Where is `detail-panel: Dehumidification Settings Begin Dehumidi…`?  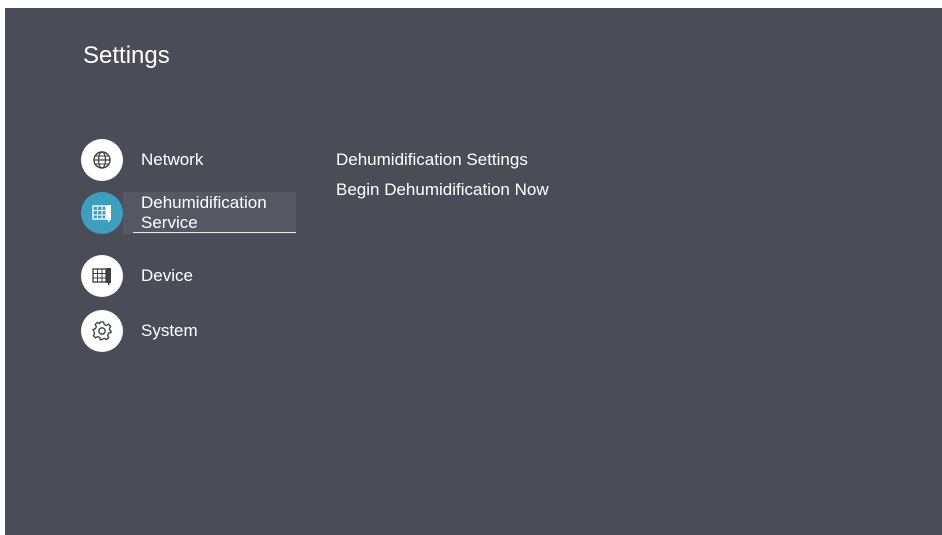
detail-panel: Dehumidification Settings Begin Dehumidi… is located at coordinates (442, 175).